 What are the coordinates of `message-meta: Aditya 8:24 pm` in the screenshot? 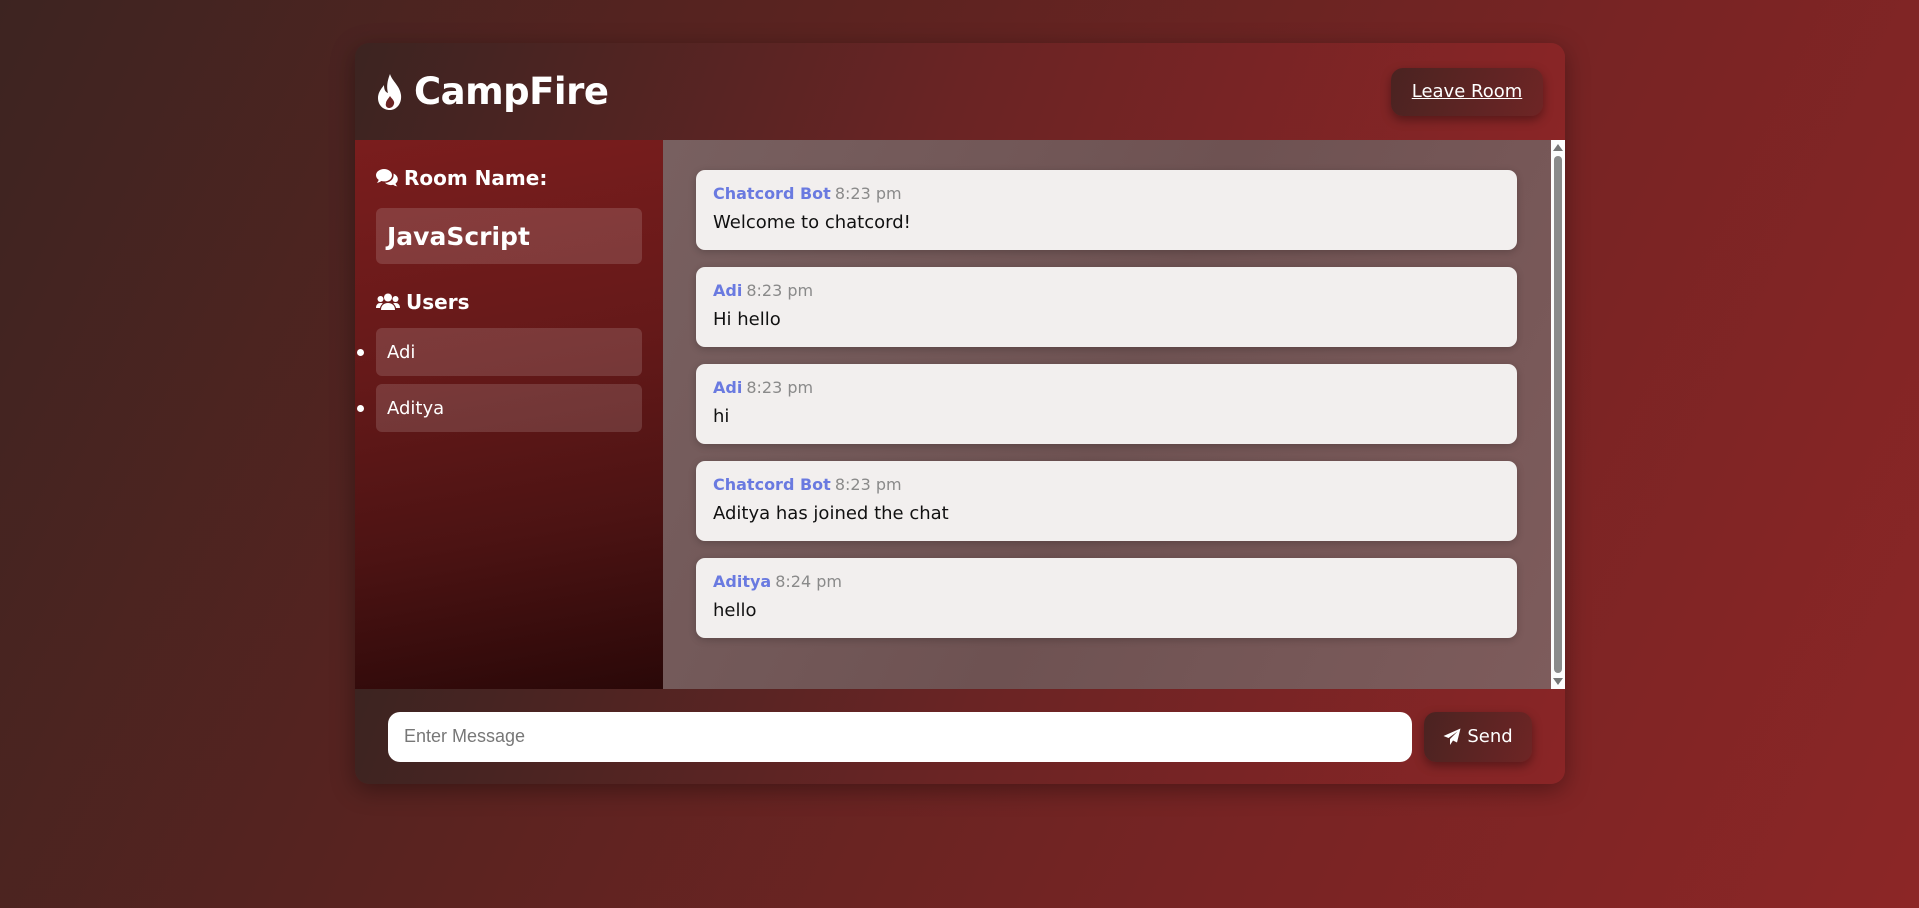 It's located at (1106, 581).